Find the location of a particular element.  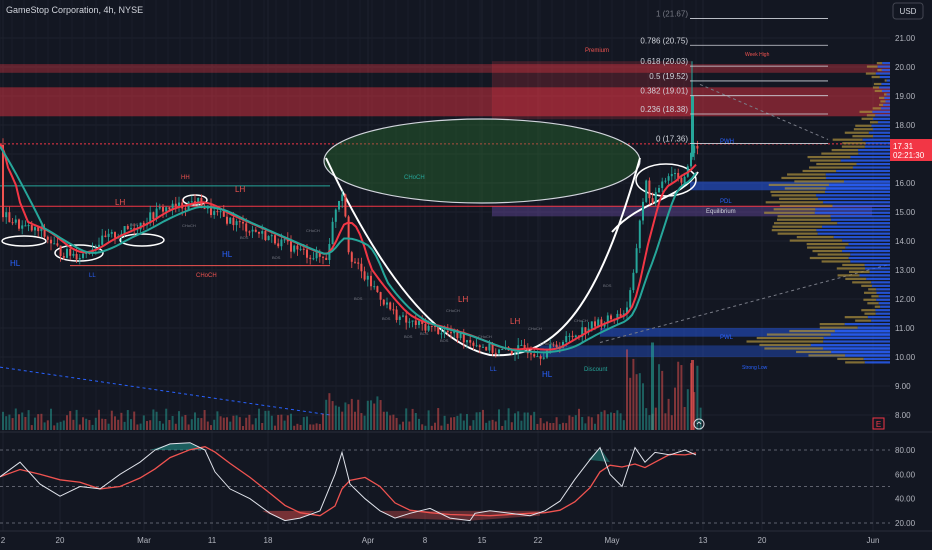

countdown-timer: 02:21:30 is located at coordinates (909, 155).